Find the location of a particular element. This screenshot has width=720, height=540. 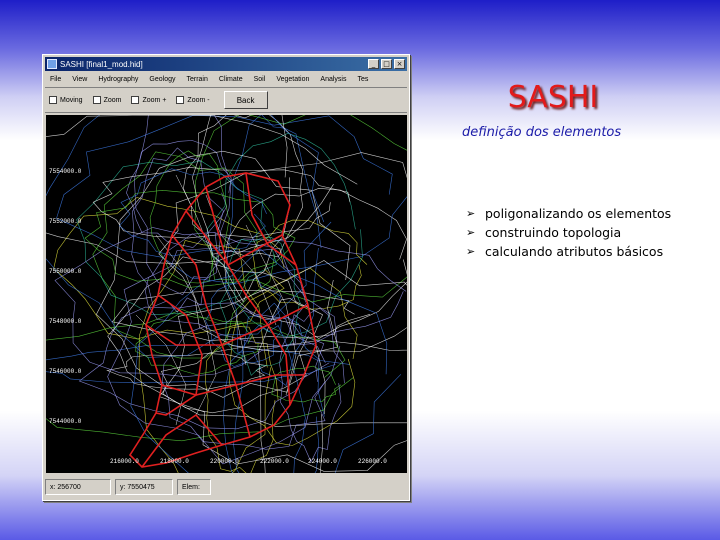

zoom-out-label: Zoom - is located at coordinates (198, 100).